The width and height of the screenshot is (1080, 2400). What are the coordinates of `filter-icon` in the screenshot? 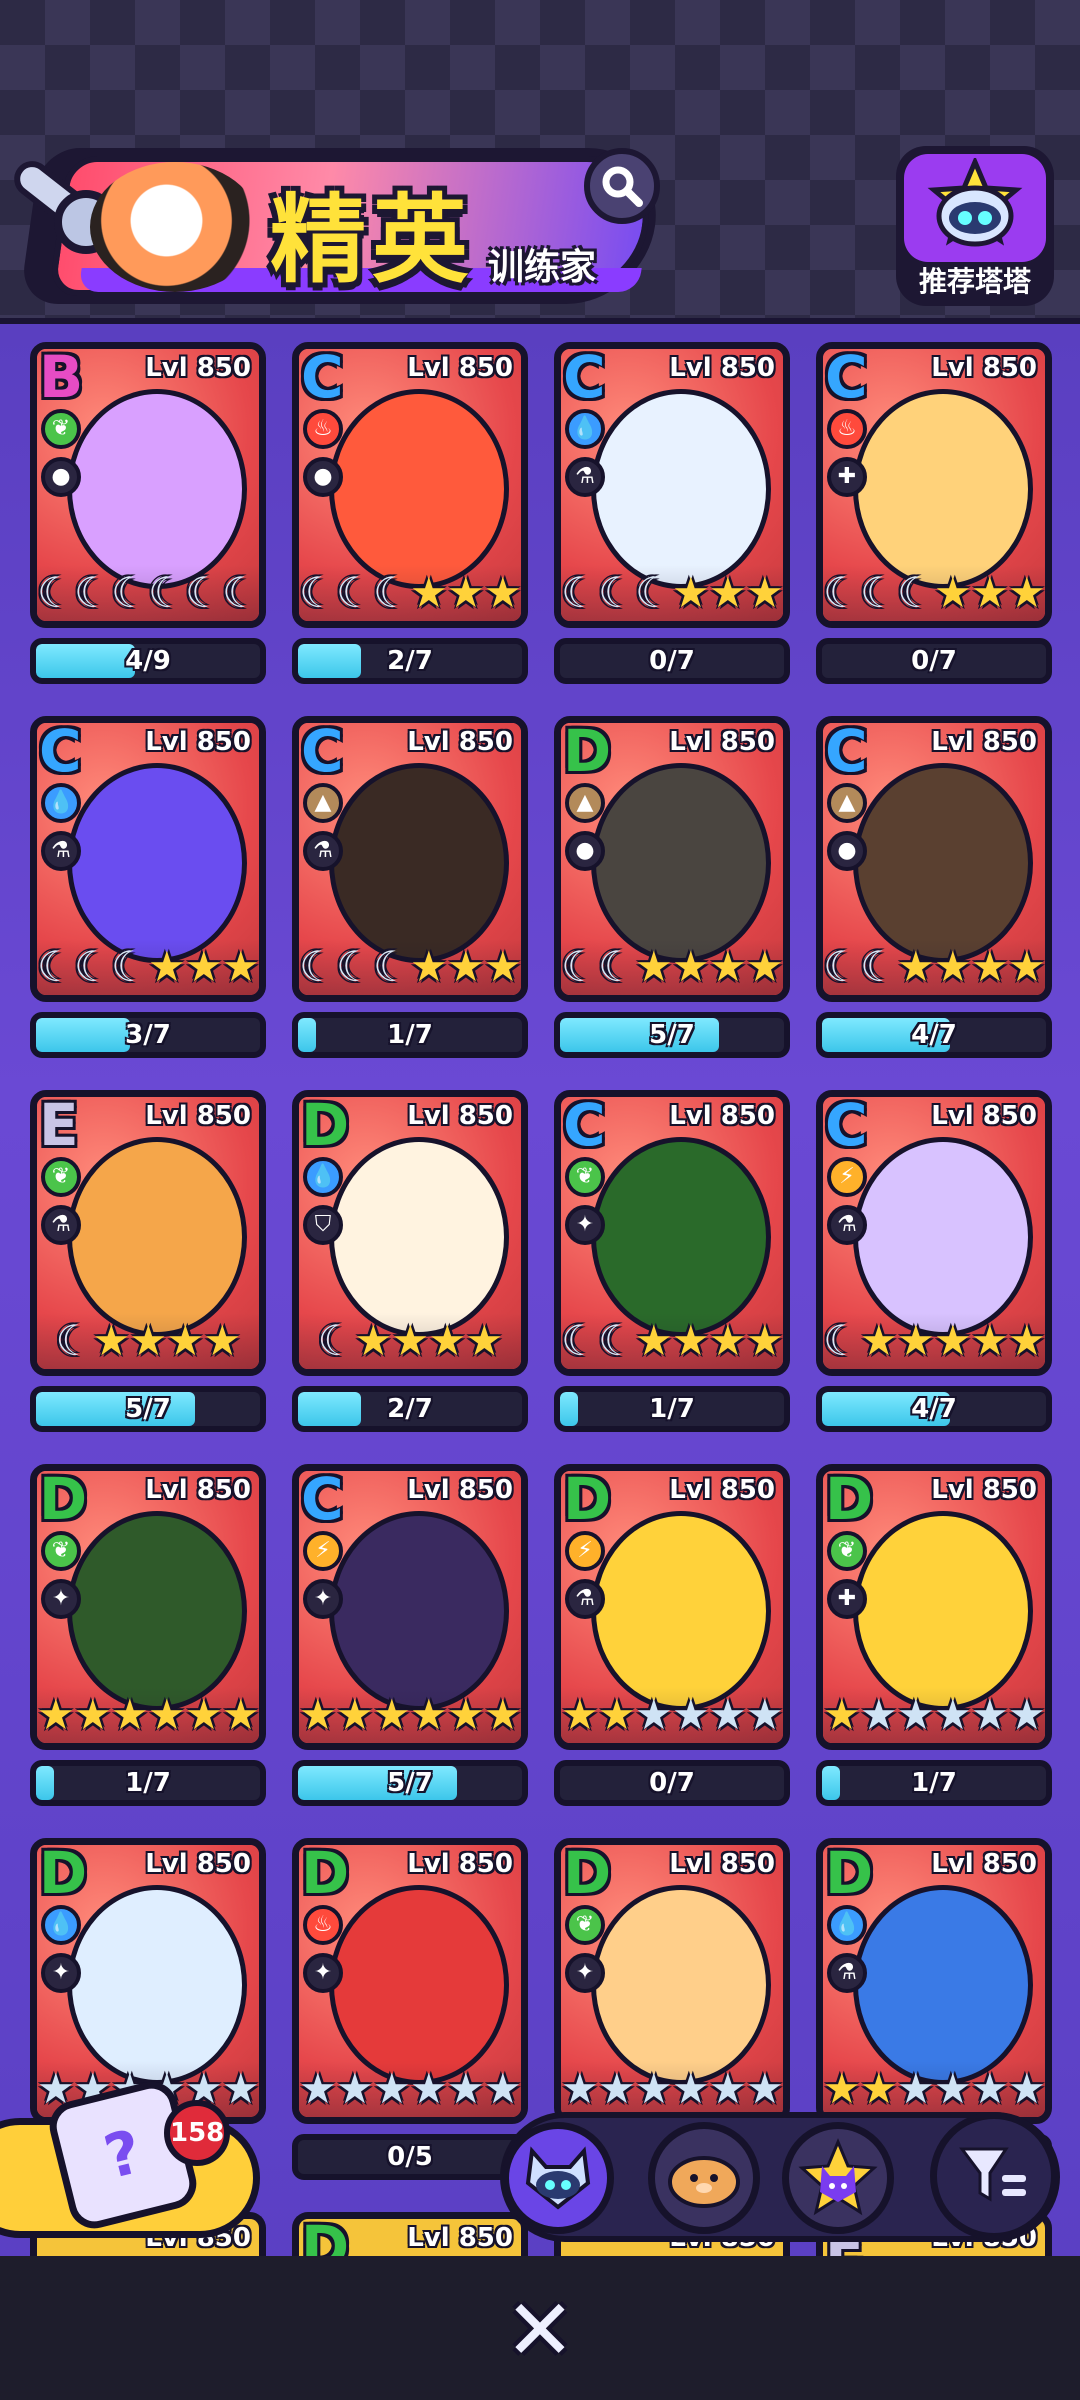 It's located at (992, 2174).